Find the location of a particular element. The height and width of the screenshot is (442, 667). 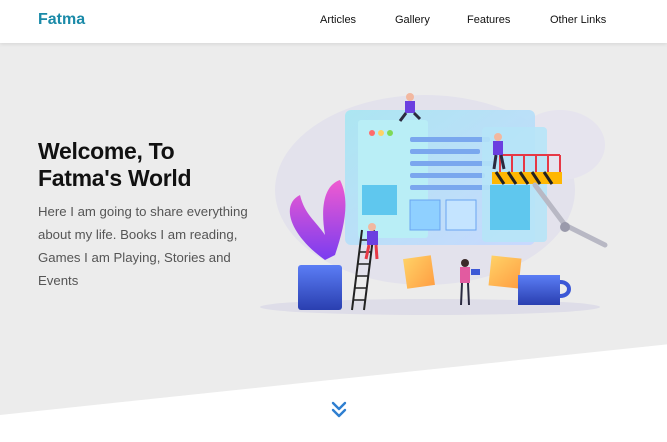

nav-features: Features is located at coordinates (488, 20).